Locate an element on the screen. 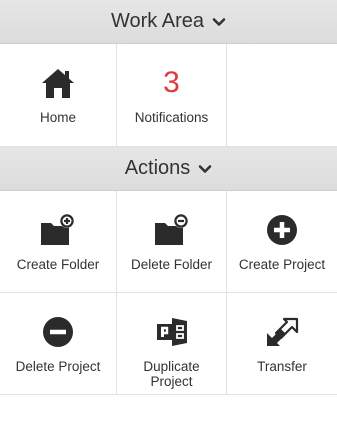  home-icon is located at coordinates (58, 83).